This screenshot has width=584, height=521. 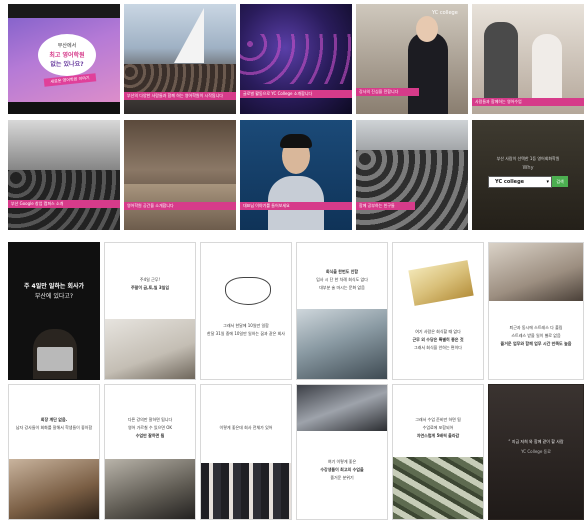 What do you see at coordinates (342, 271) in the screenshot?
I see `card-r1-4-line1: 회식을 한번도 안함` at bounding box center [342, 271].